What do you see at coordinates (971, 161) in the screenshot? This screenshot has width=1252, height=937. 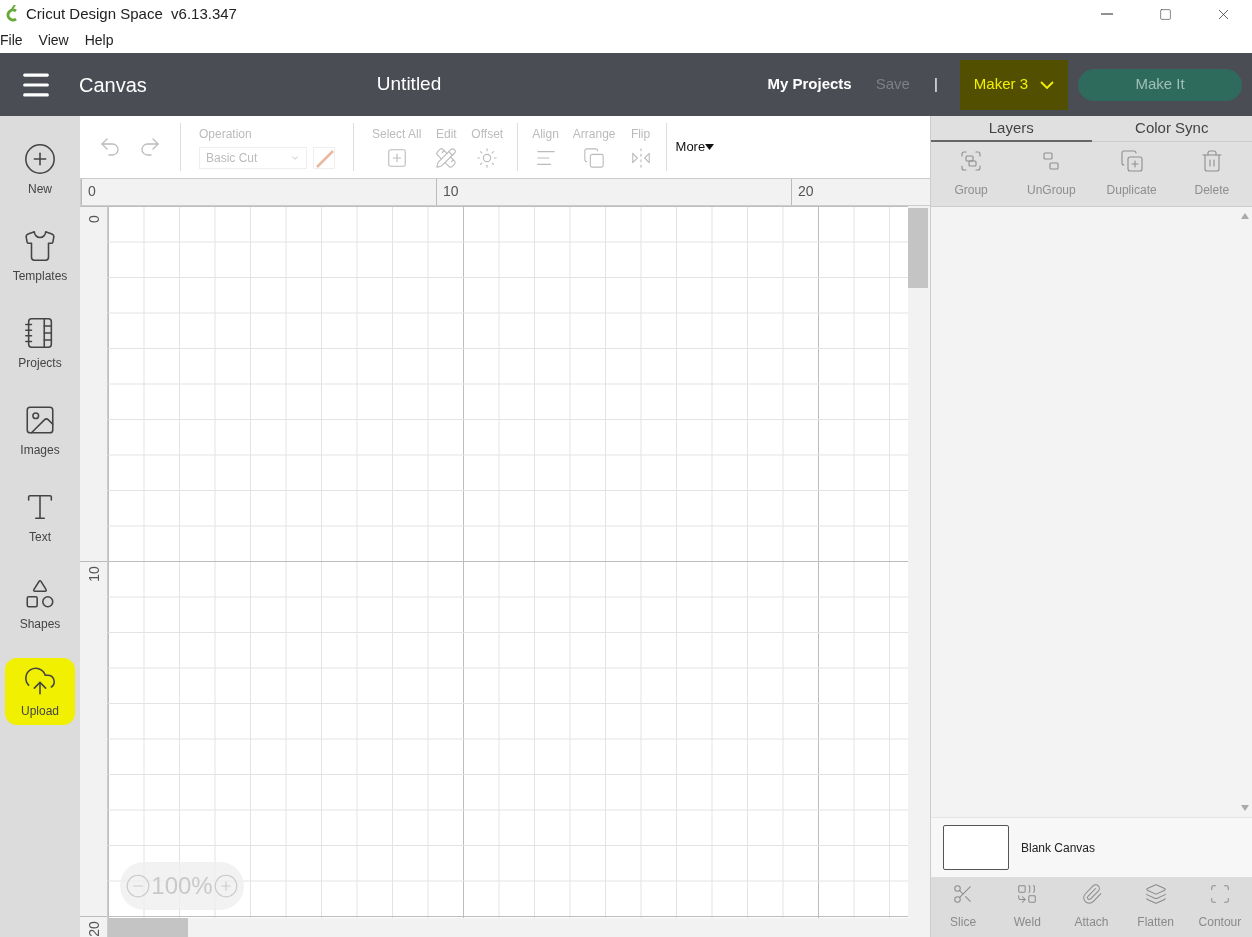 I see `group-icon` at bounding box center [971, 161].